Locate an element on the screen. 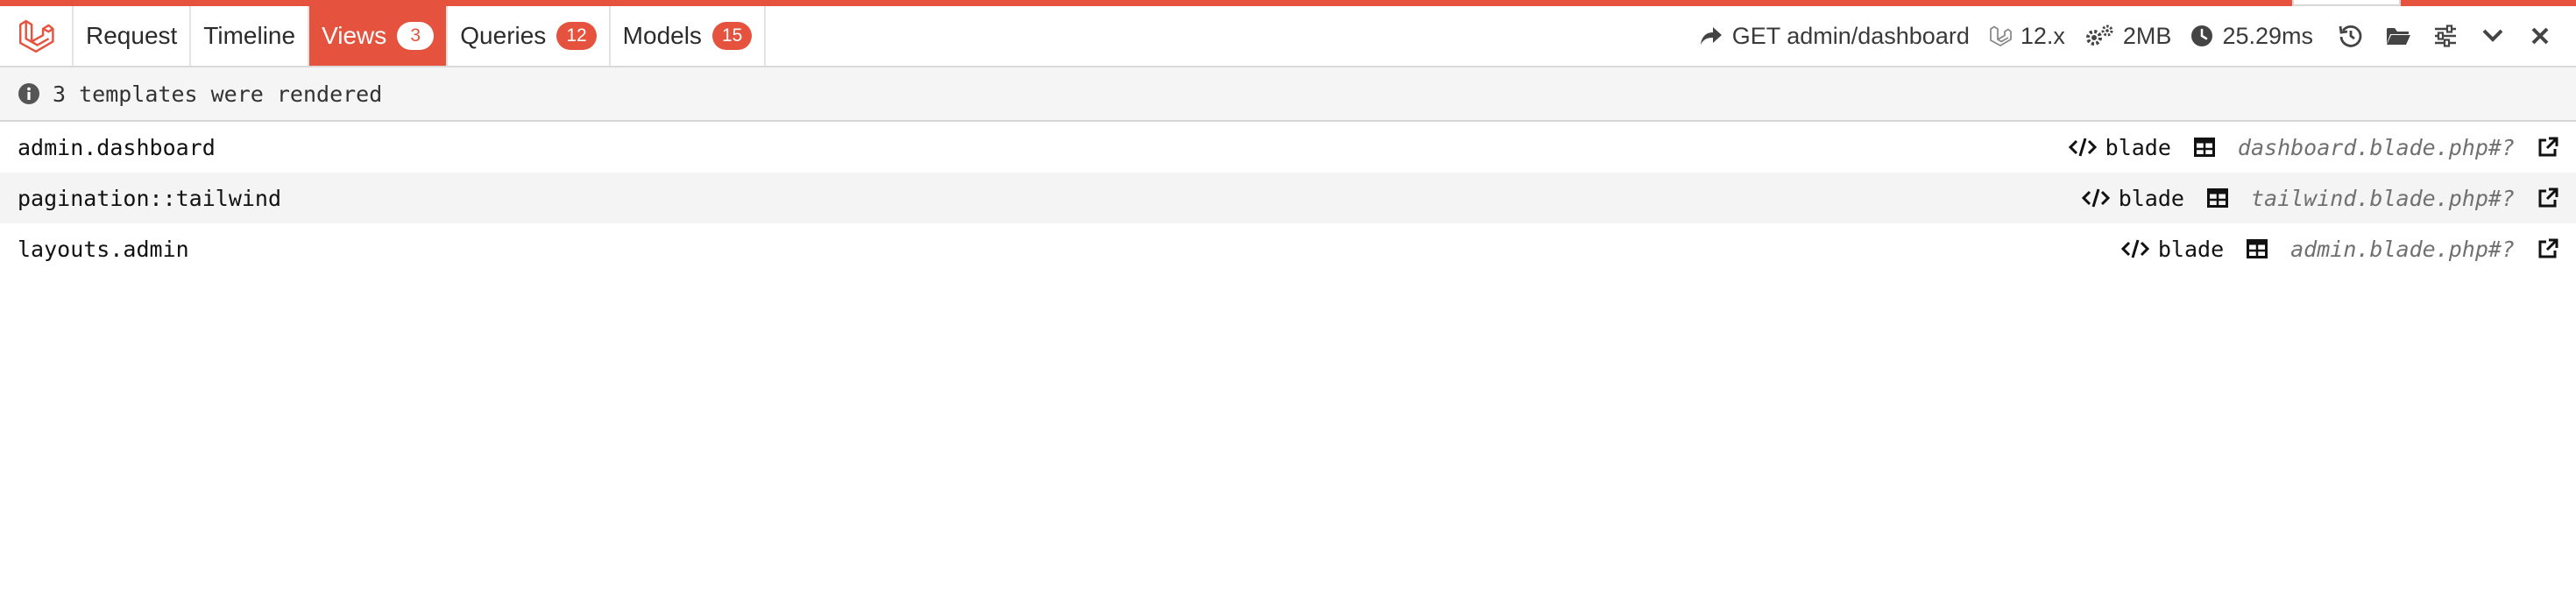 This screenshot has width=2576, height=594. queries-count-badge: 12 is located at coordinates (576, 36).